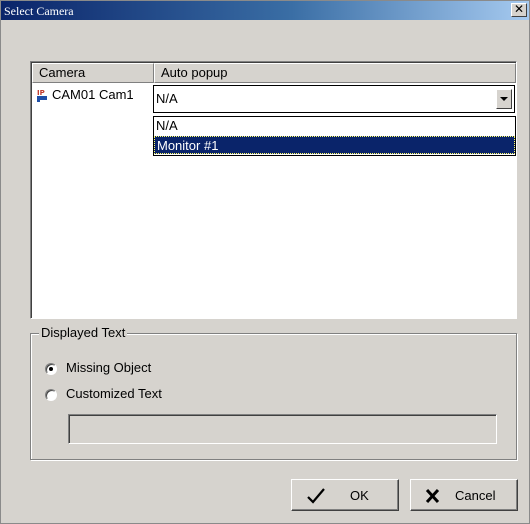  Describe the element at coordinates (167, 98) in the screenshot. I see `auto-popup-value: N/A` at that location.